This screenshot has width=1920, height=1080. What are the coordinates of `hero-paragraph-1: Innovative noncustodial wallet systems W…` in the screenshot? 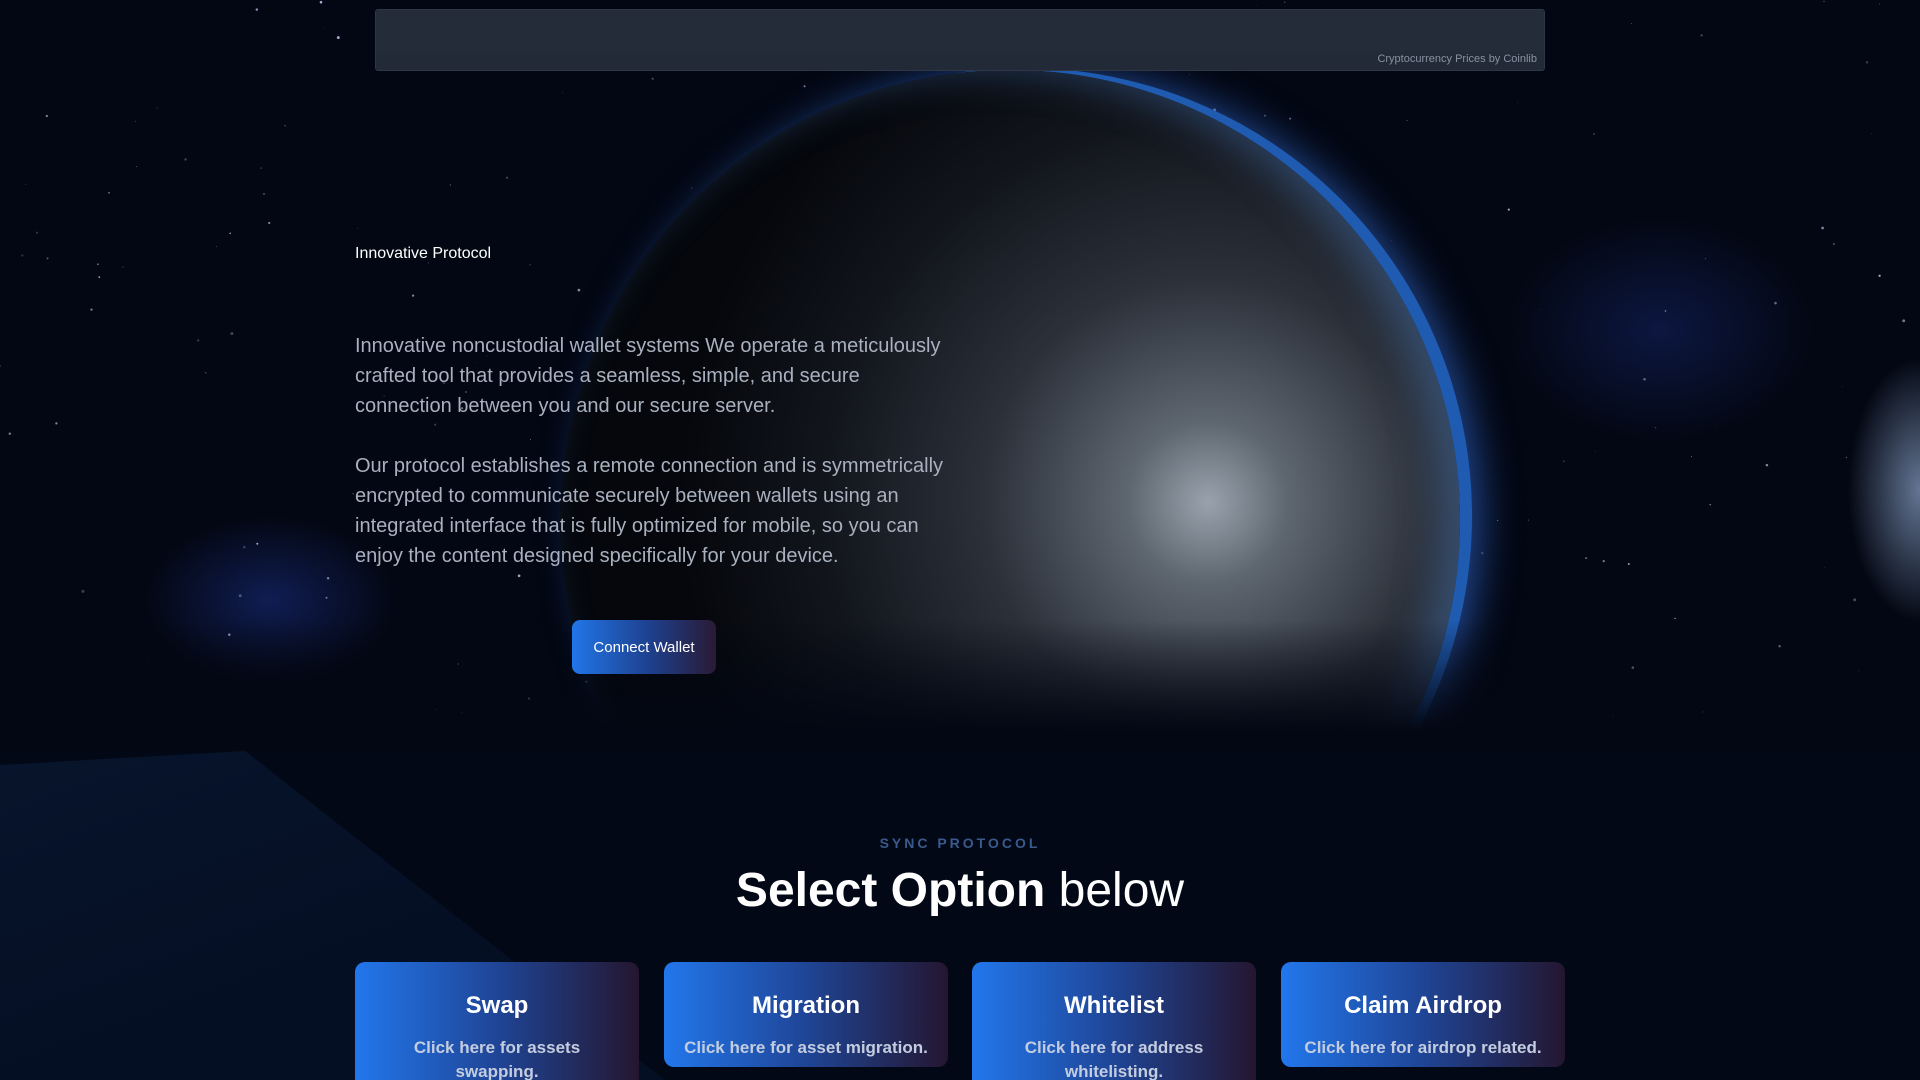 It's located at (648, 376).